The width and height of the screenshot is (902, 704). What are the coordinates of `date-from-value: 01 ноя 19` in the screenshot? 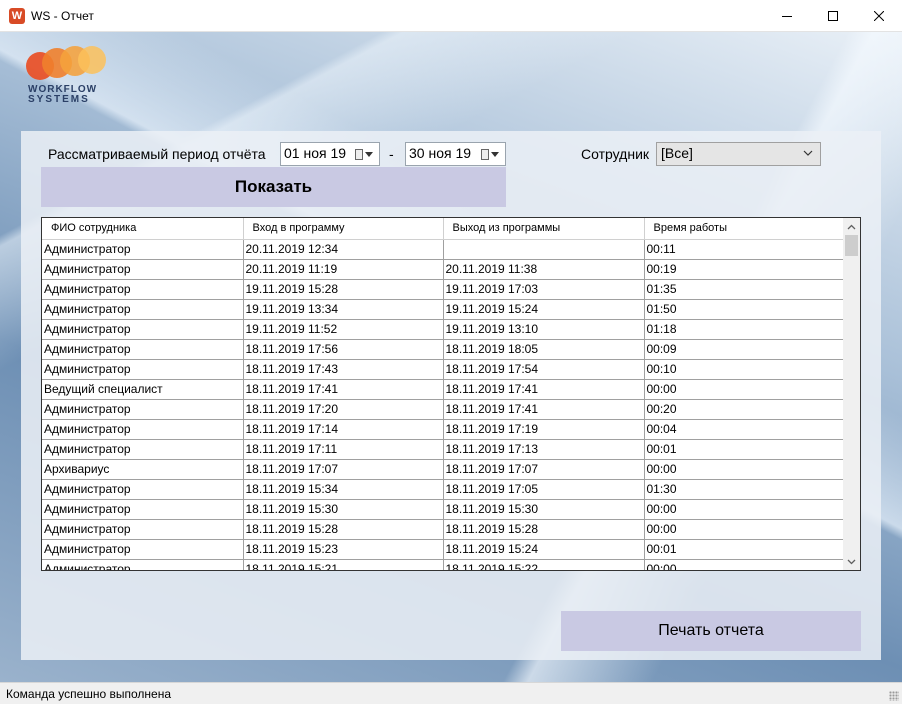 It's located at (315, 153).